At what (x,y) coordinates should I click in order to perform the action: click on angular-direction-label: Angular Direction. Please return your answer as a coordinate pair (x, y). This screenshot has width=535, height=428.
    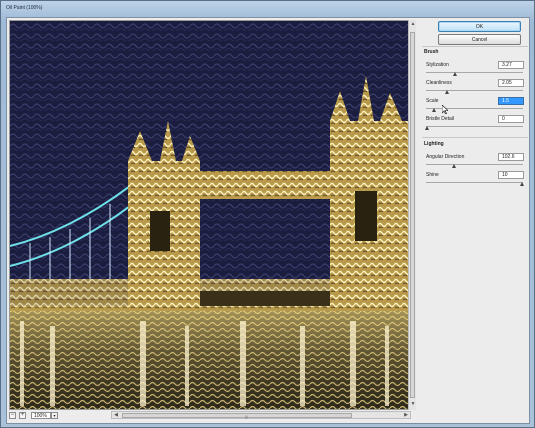
    Looking at the image, I should click on (445, 157).